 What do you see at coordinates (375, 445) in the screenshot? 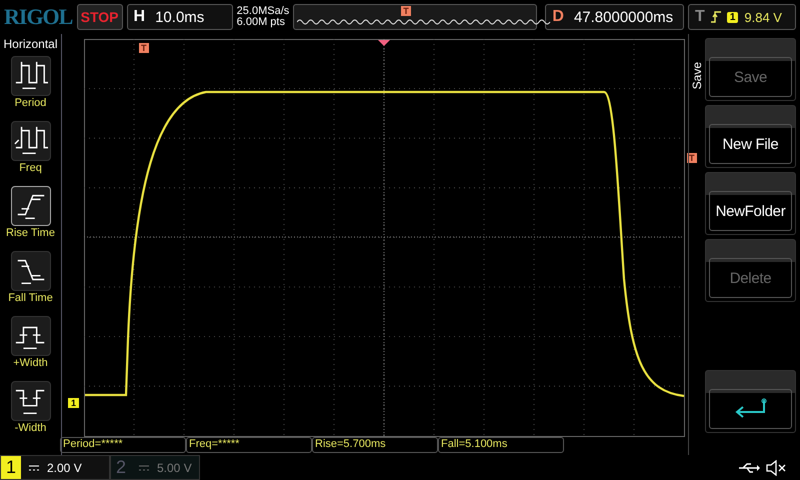
I see `measurement-readout: Rise=5.700ms` at bounding box center [375, 445].